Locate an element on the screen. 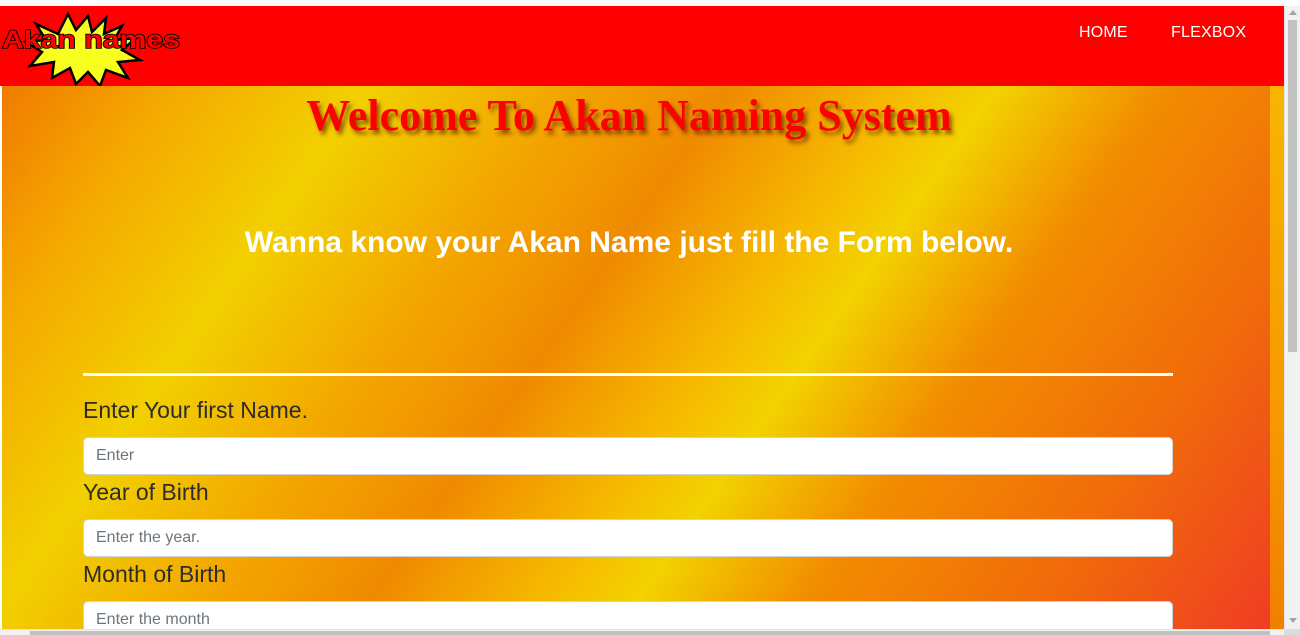 The height and width of the screenshot is (635, 1300). scroll-down-arrow-icon is located at coordinates (1293, 620).